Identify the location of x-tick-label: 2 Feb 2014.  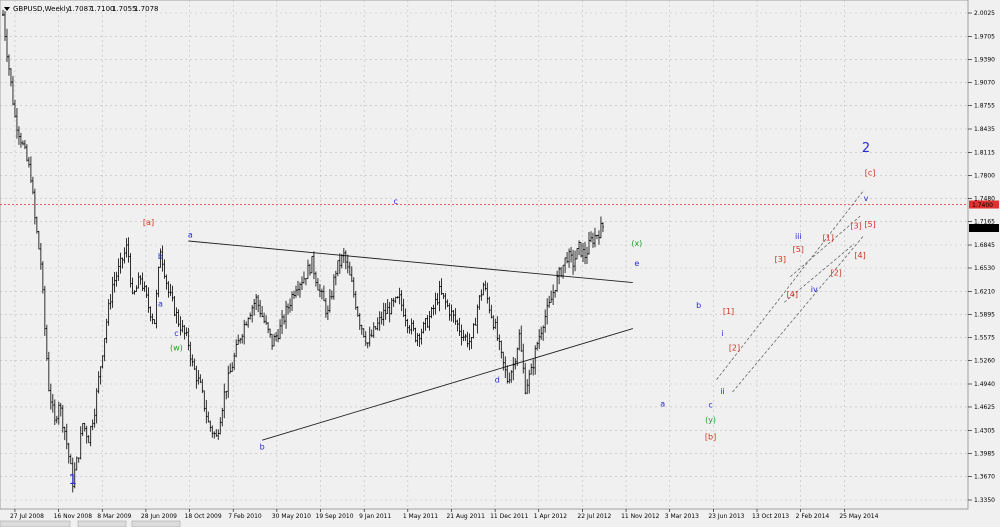
(813, 516).